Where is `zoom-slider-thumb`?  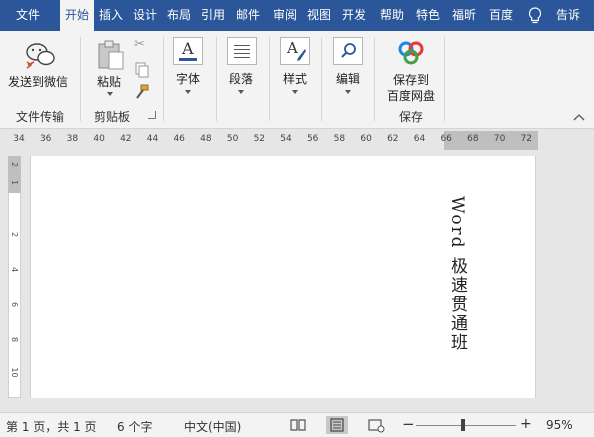
zoom-slider-thumb is located at coordinates (463, 425).